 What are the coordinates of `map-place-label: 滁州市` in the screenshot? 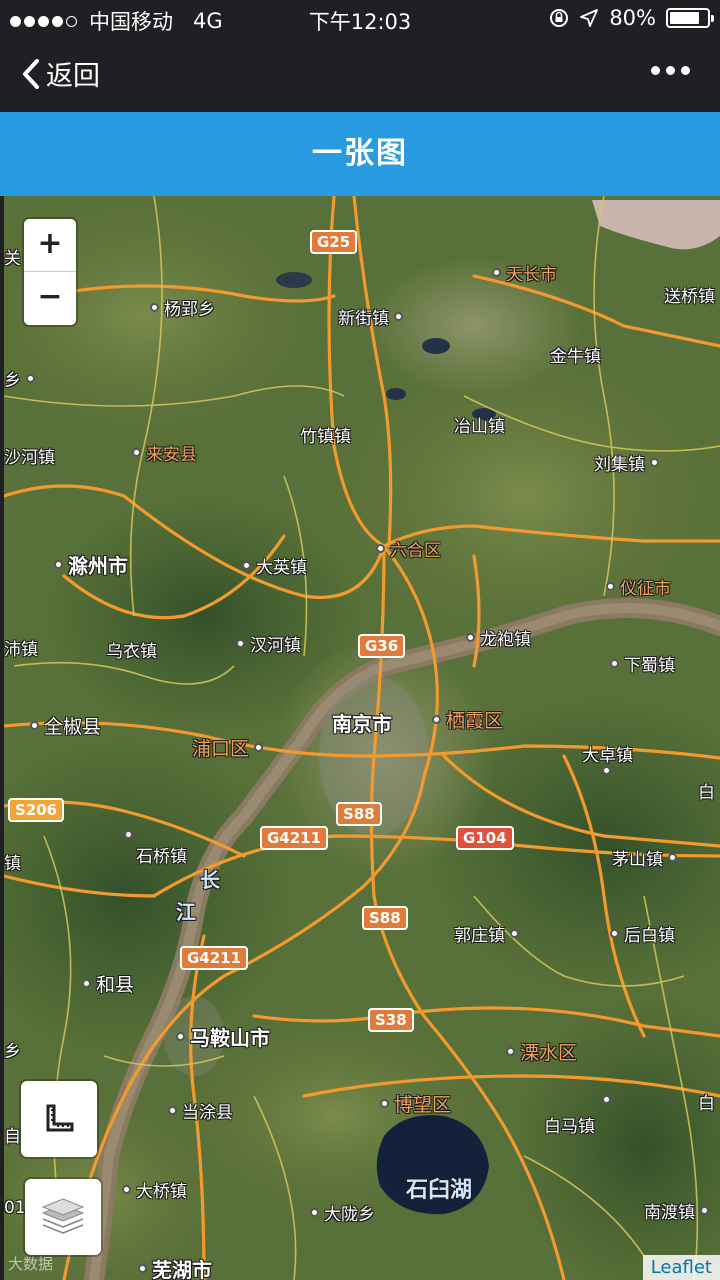 It's located at (91, 564).